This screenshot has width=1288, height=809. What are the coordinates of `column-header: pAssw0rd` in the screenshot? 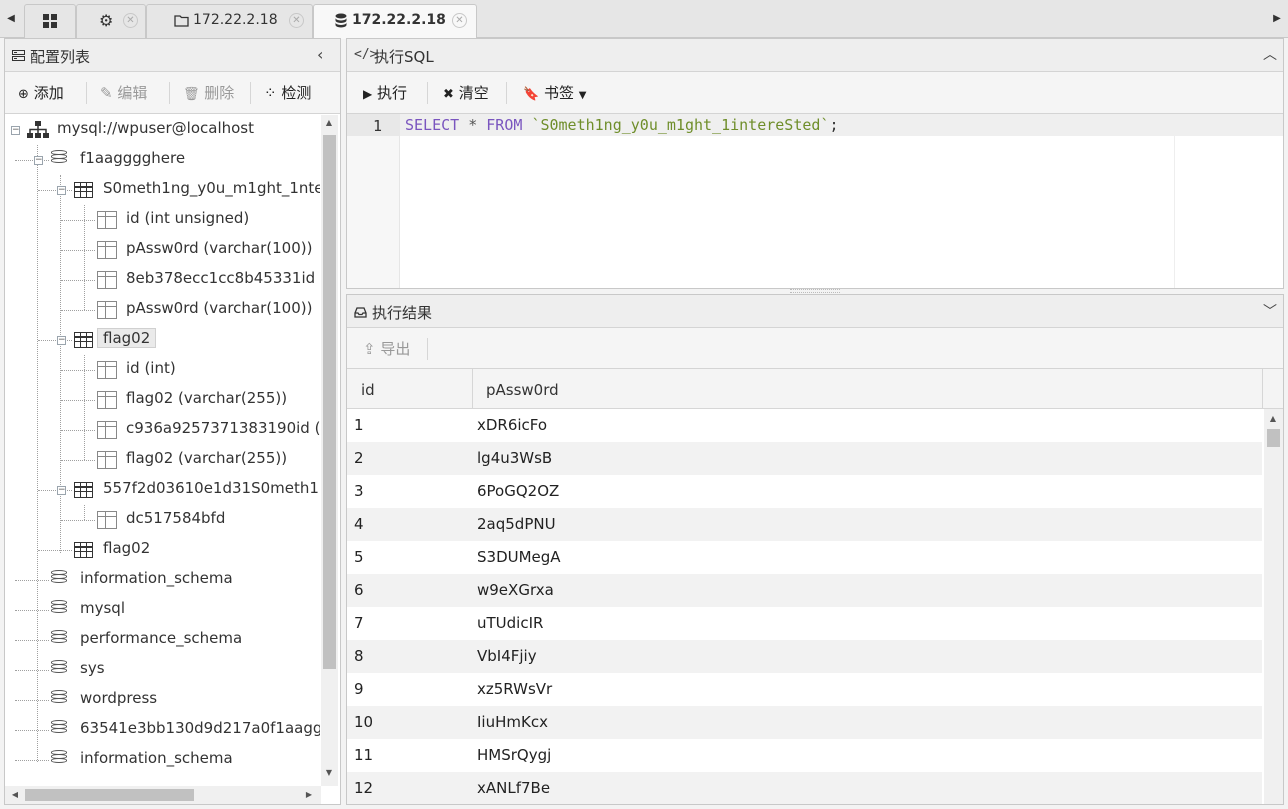 It's located at (522, 390).